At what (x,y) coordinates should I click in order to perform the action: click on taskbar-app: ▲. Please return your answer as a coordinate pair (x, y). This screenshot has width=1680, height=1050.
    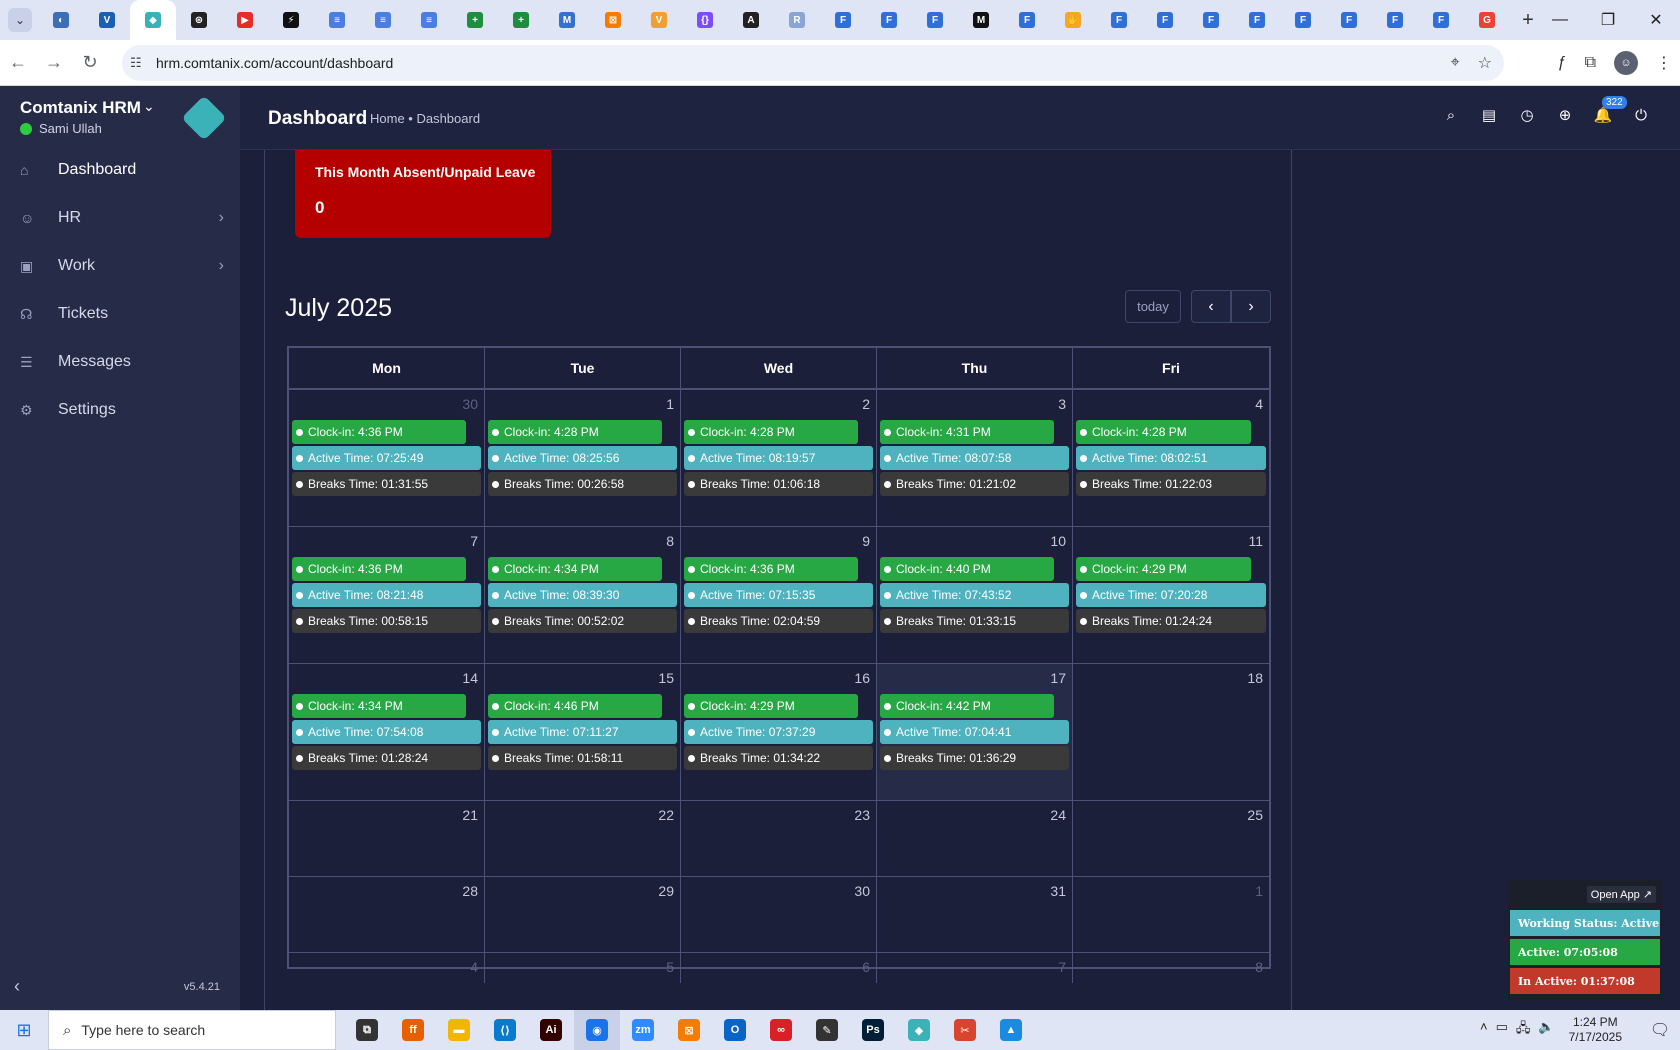
    Looking at the image, I should click on (1011, 1030).